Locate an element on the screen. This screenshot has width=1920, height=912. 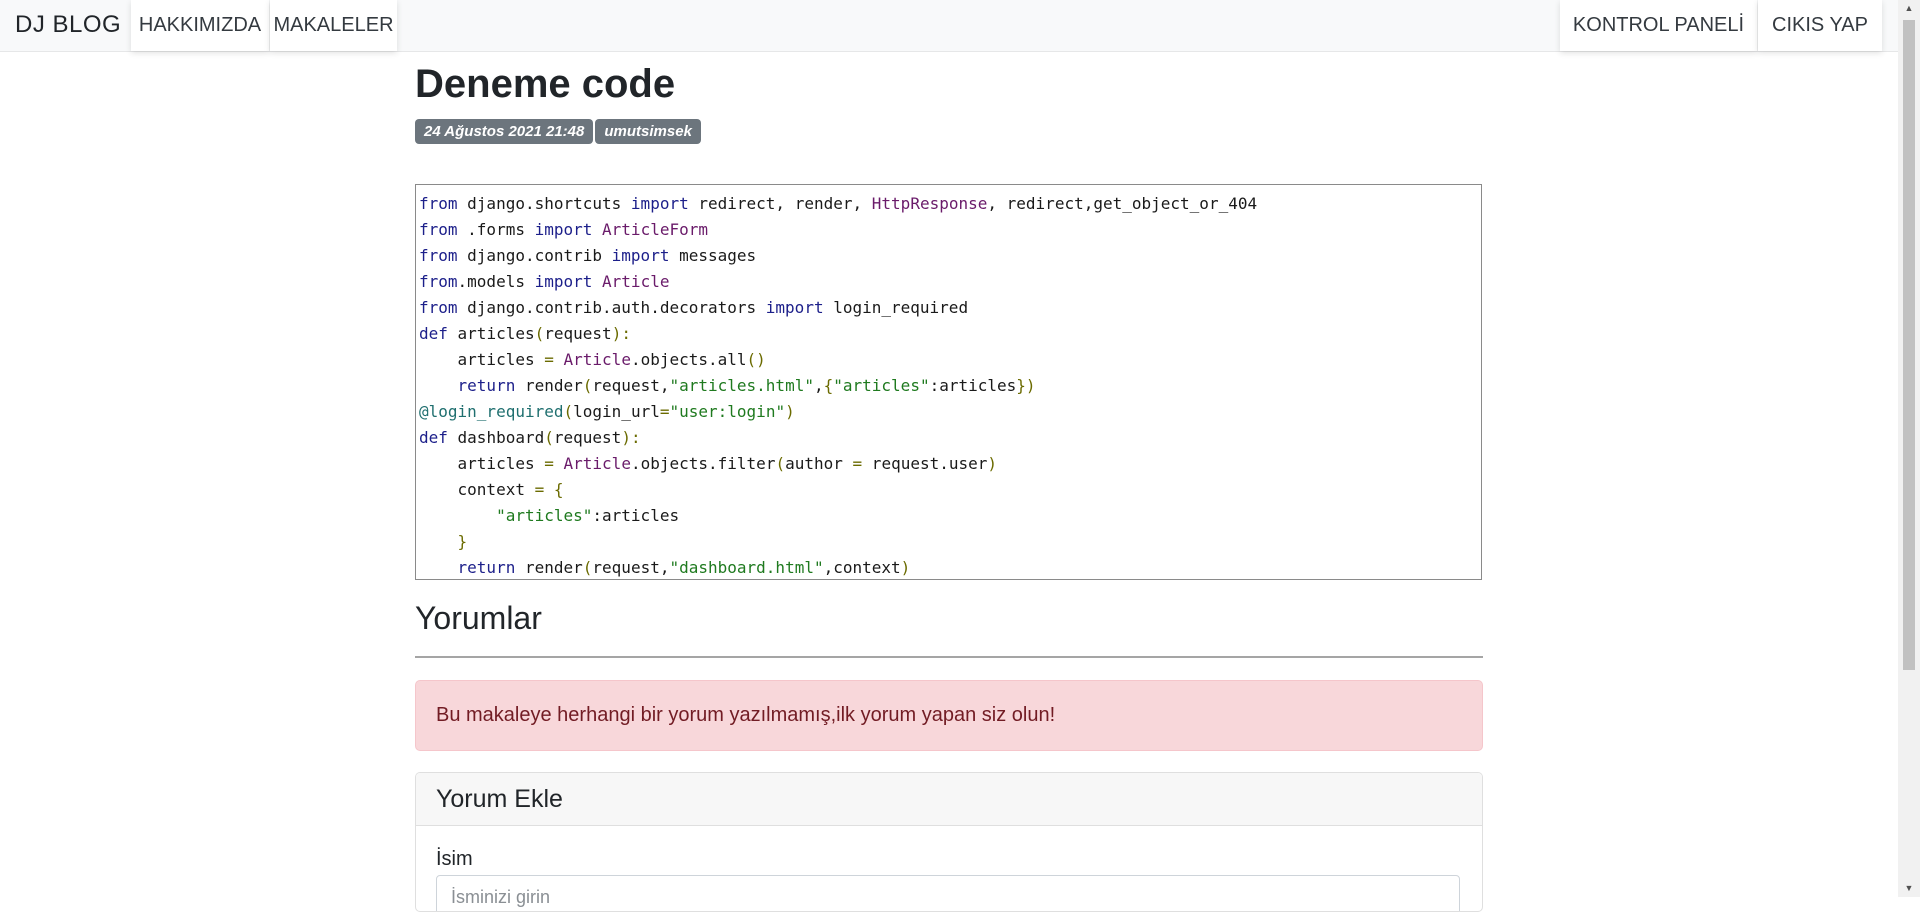
code-token: context is located at coordinates (477, 489).